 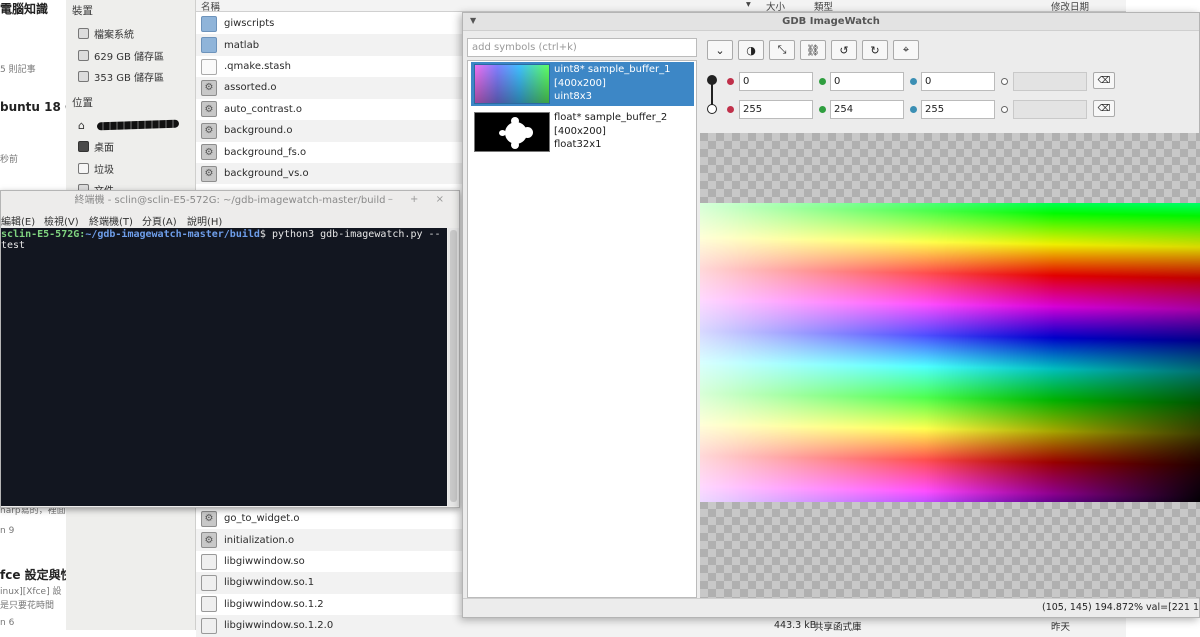 I want to click on trash-icon, so click(x=83, y=168).